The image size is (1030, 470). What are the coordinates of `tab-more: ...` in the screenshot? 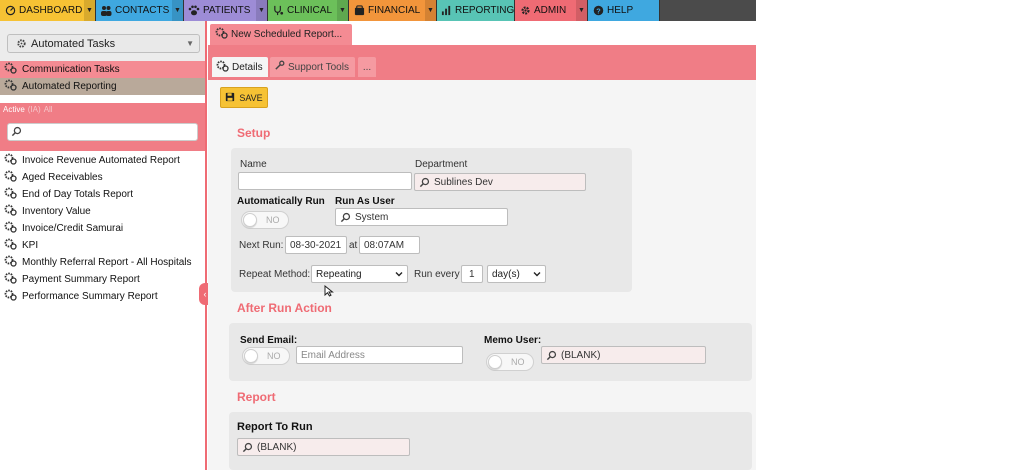 It's located at (367, 67).